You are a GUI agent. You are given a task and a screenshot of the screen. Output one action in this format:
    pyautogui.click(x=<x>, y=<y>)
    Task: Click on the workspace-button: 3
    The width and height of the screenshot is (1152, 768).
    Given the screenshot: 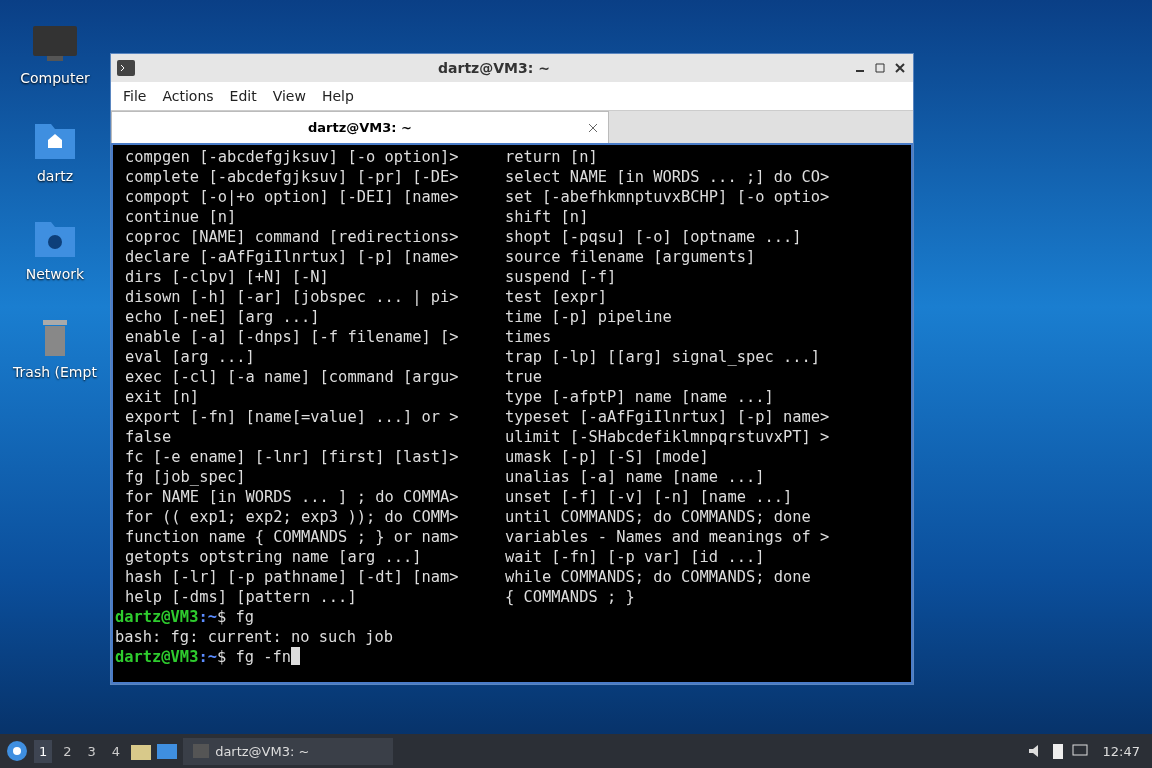 What is the action you would take?
    pyautogui.click(x=91, y=751)
    